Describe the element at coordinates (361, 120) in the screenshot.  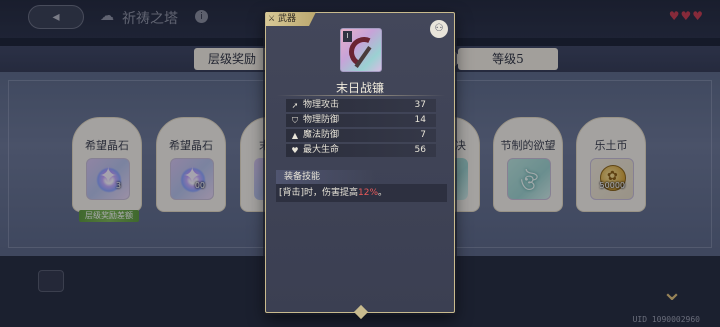
I see `stat-row: ⛉ 物理防御 14` at that location.